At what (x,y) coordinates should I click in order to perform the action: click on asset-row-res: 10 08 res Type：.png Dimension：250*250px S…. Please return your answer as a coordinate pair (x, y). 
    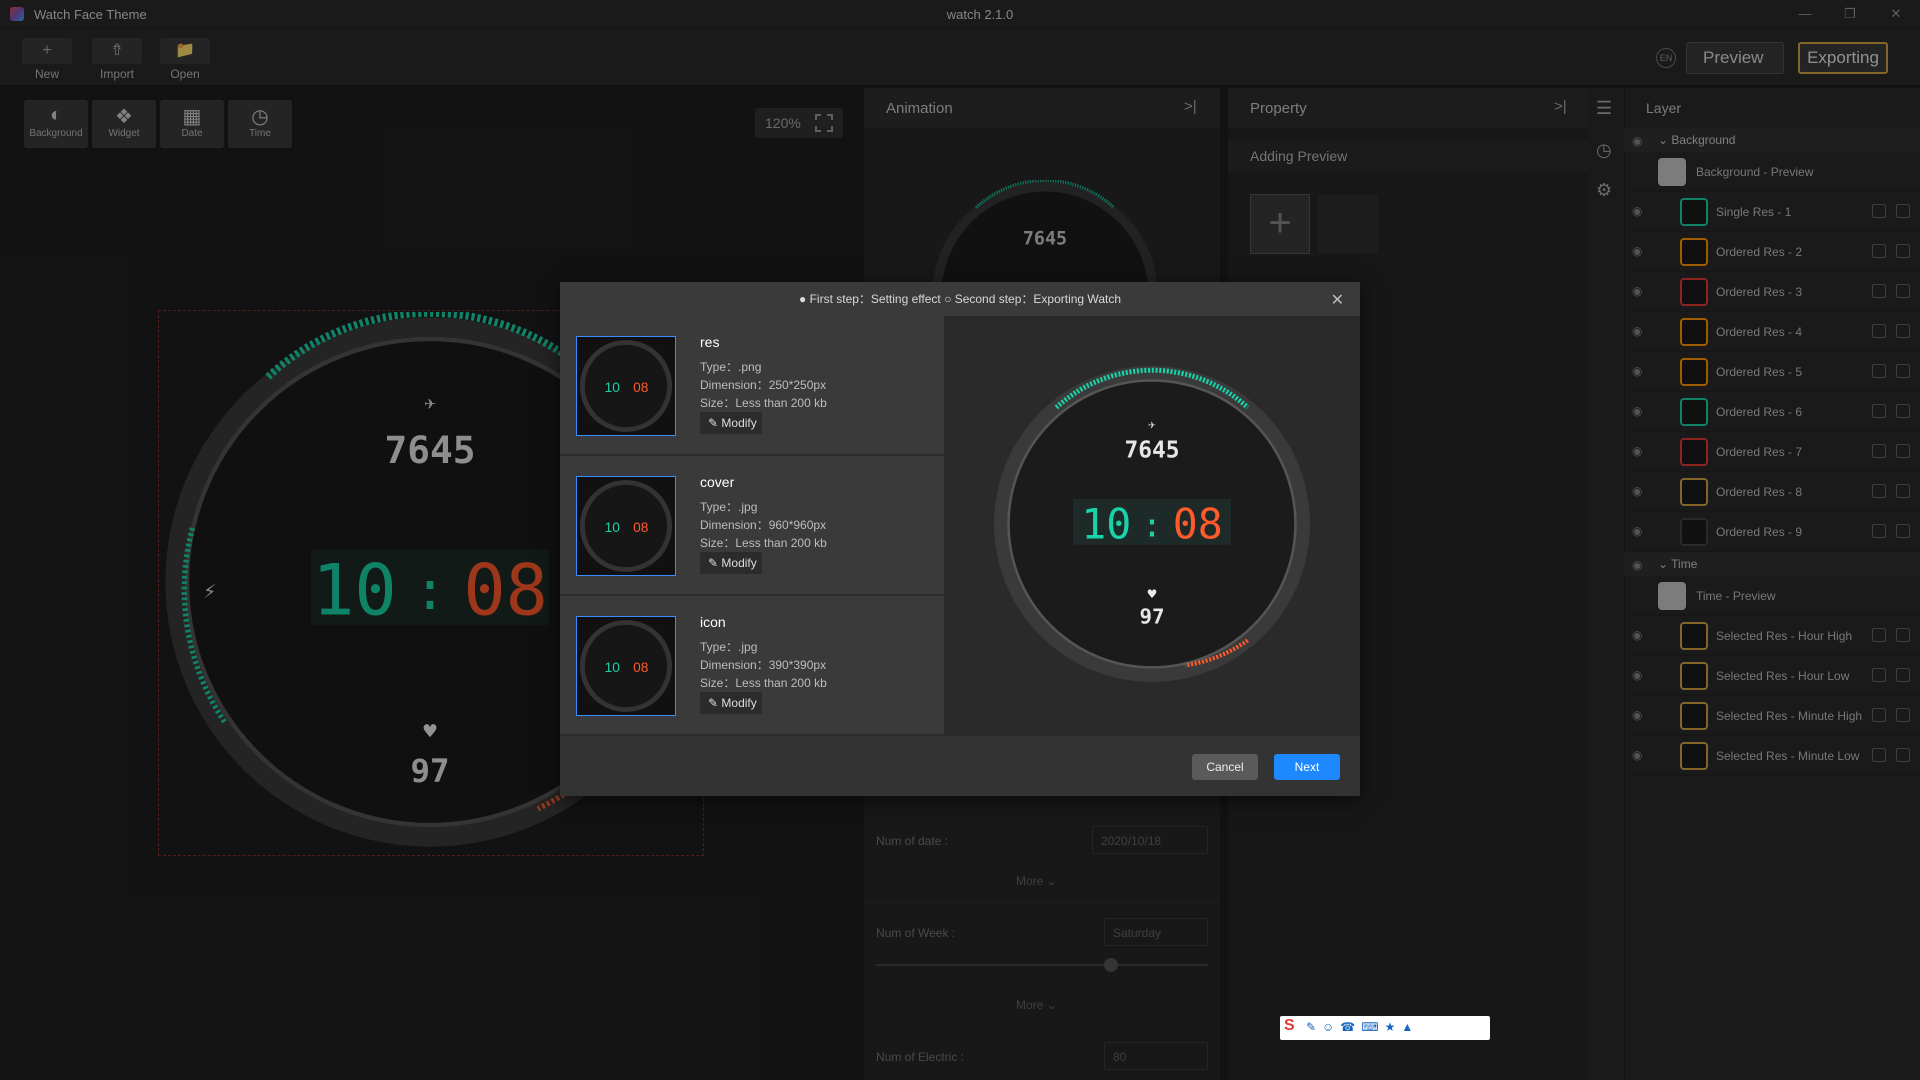
    Looking at the image, I should click on (752, 386).